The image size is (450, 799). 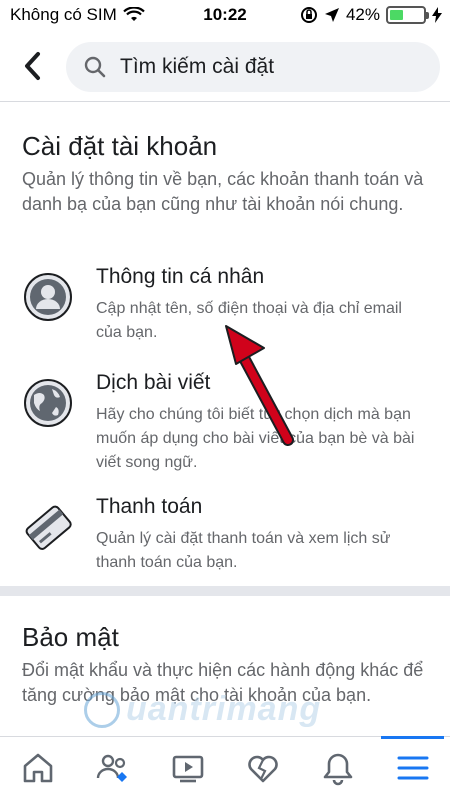 What do you see at coordinates (362, 14) in the screenshot?
I see `battery-percent: 42%` at bounding box center [362, 14].